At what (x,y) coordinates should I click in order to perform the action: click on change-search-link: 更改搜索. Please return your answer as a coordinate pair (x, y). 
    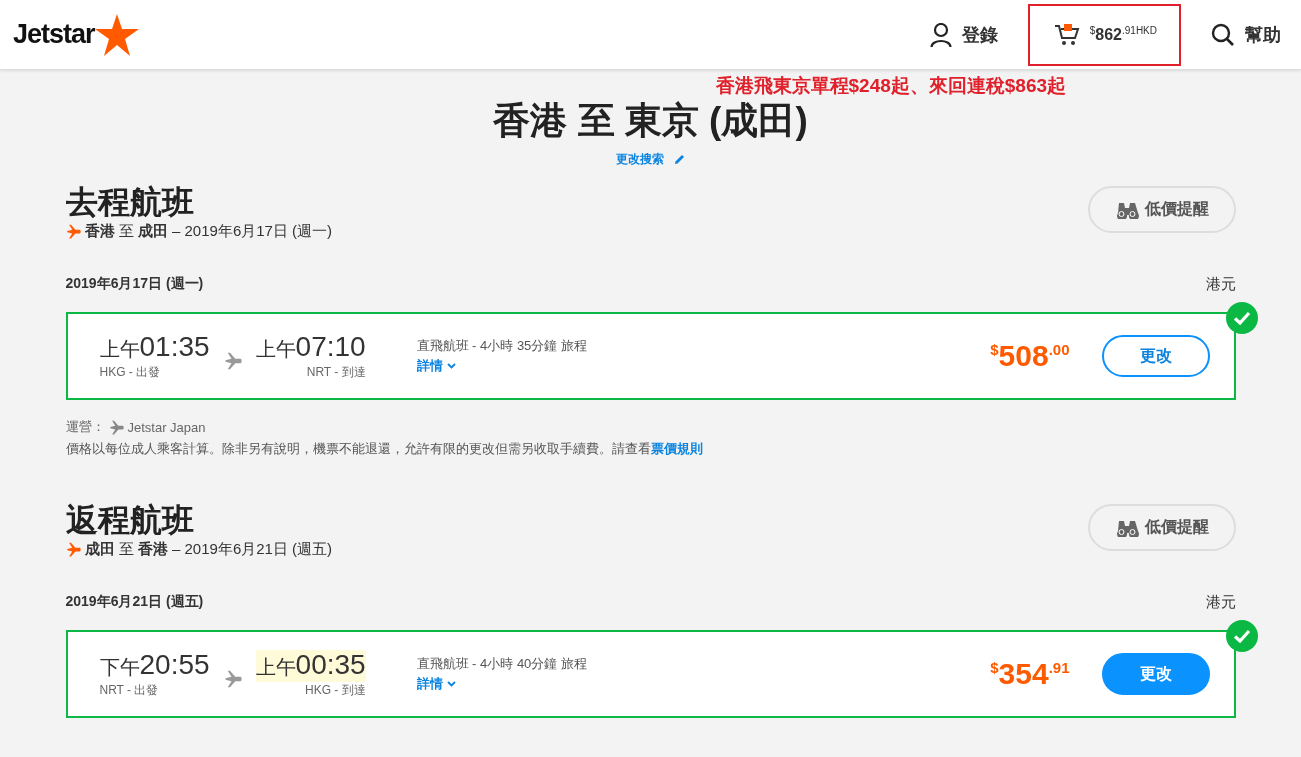
    Looking at the image, I should click on (650, 159).